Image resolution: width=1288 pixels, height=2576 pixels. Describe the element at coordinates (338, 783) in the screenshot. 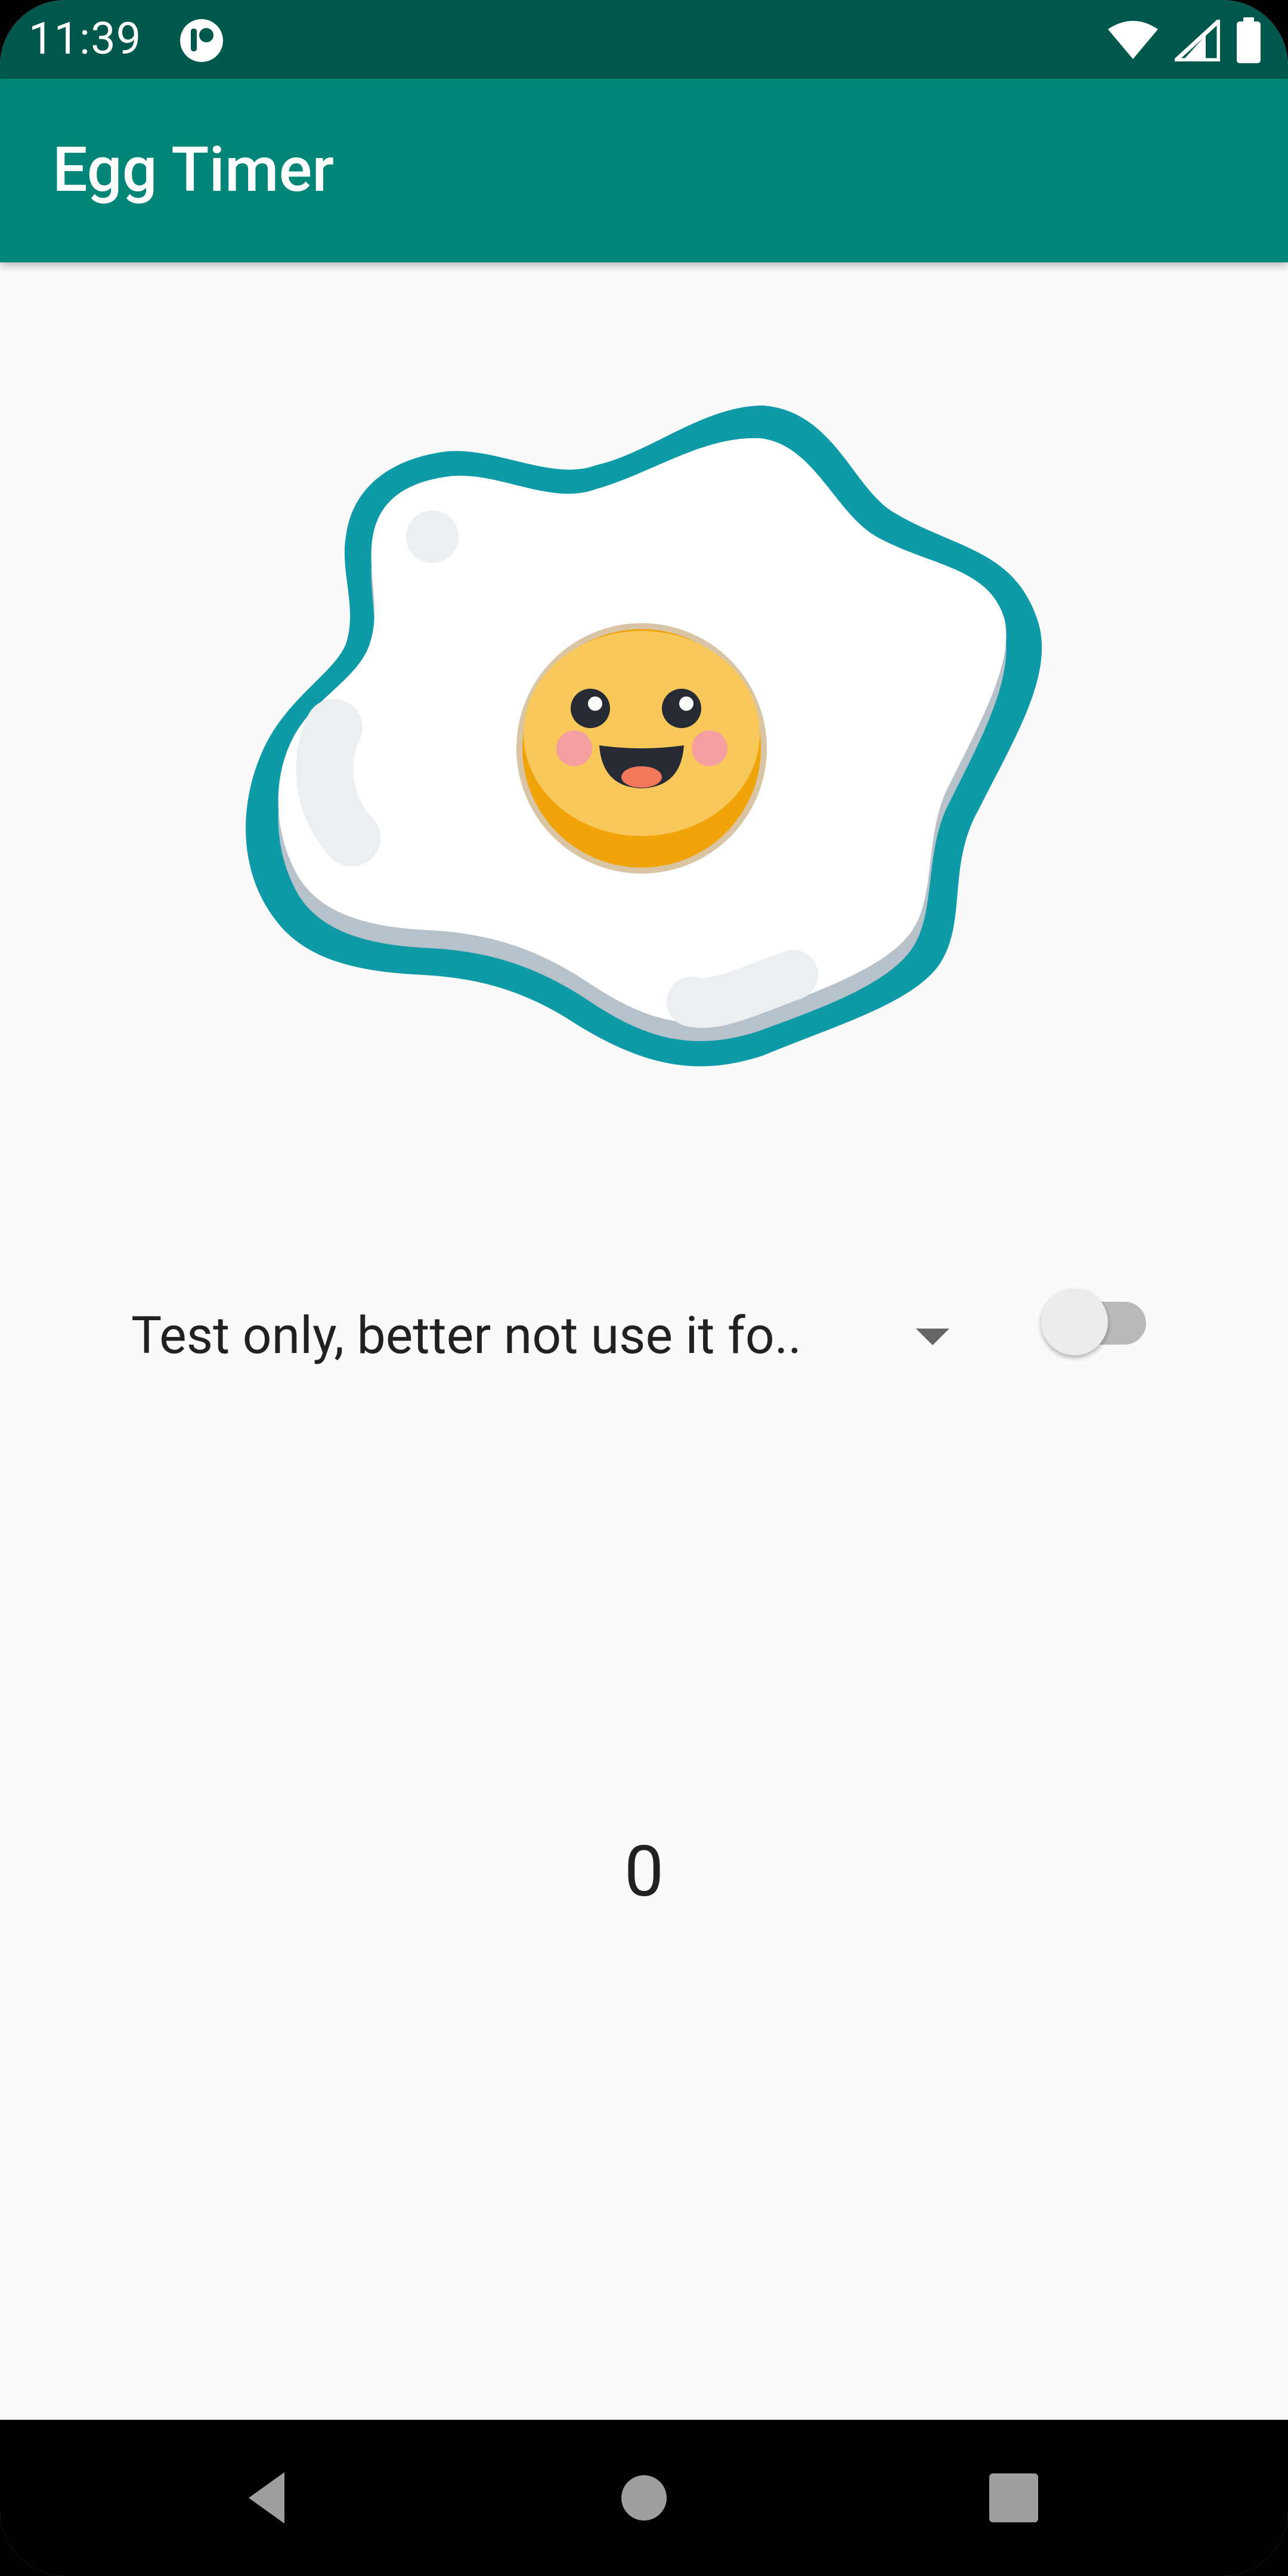

I see `egg-highlight-left` at that location.